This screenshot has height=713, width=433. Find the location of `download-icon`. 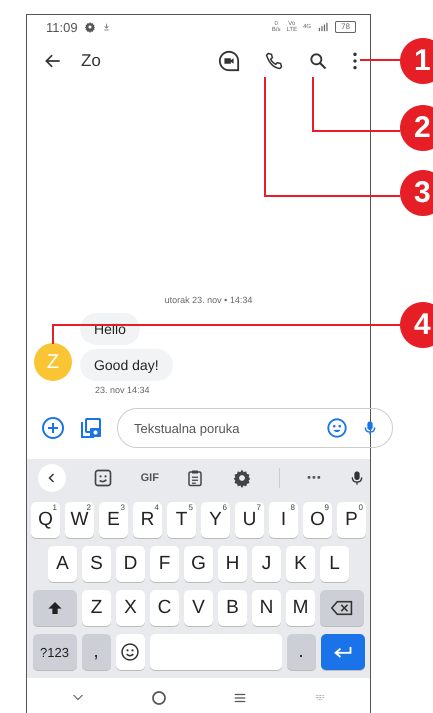

download-icon is located at coordinates (106, 27).